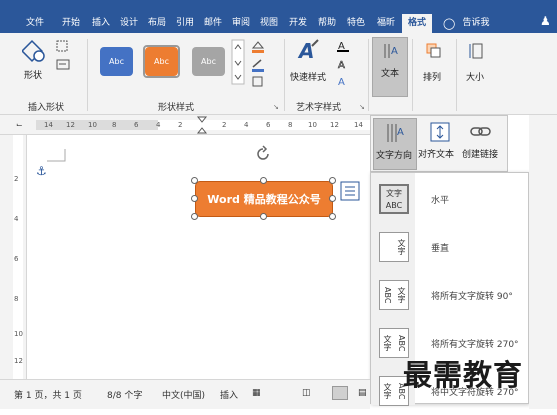 This screenshot has height=415, width=557. I want to click on style-gallery-scroll, so click(238, 62).